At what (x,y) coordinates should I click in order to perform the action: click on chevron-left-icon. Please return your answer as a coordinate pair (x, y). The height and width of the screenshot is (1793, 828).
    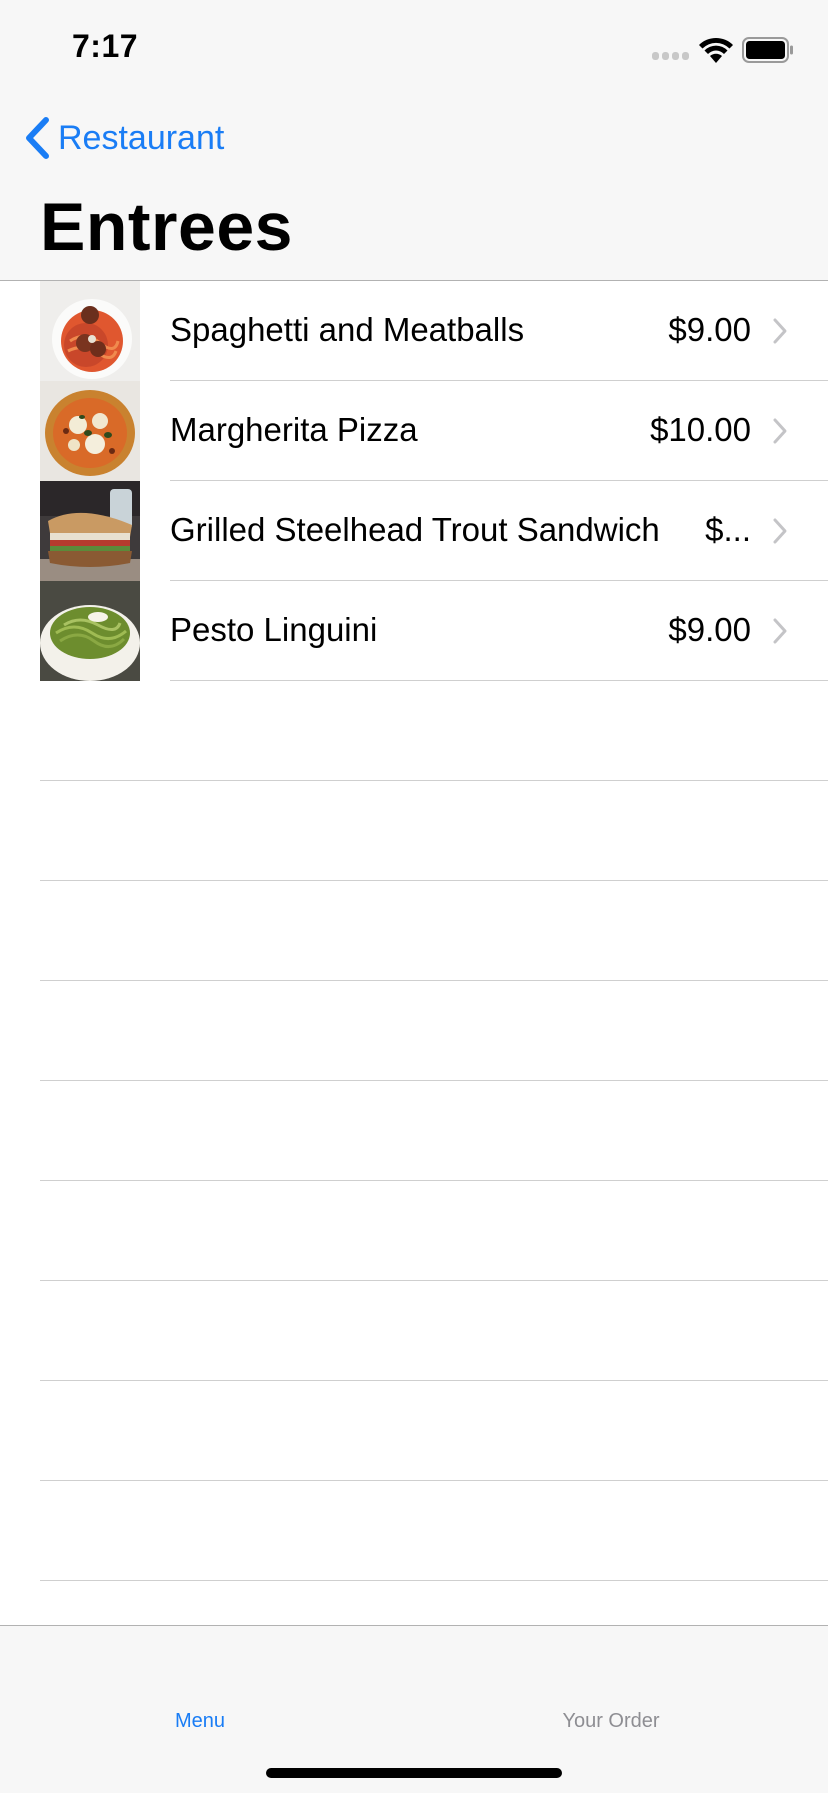
    Looking at the image, I should click on (37, 138).